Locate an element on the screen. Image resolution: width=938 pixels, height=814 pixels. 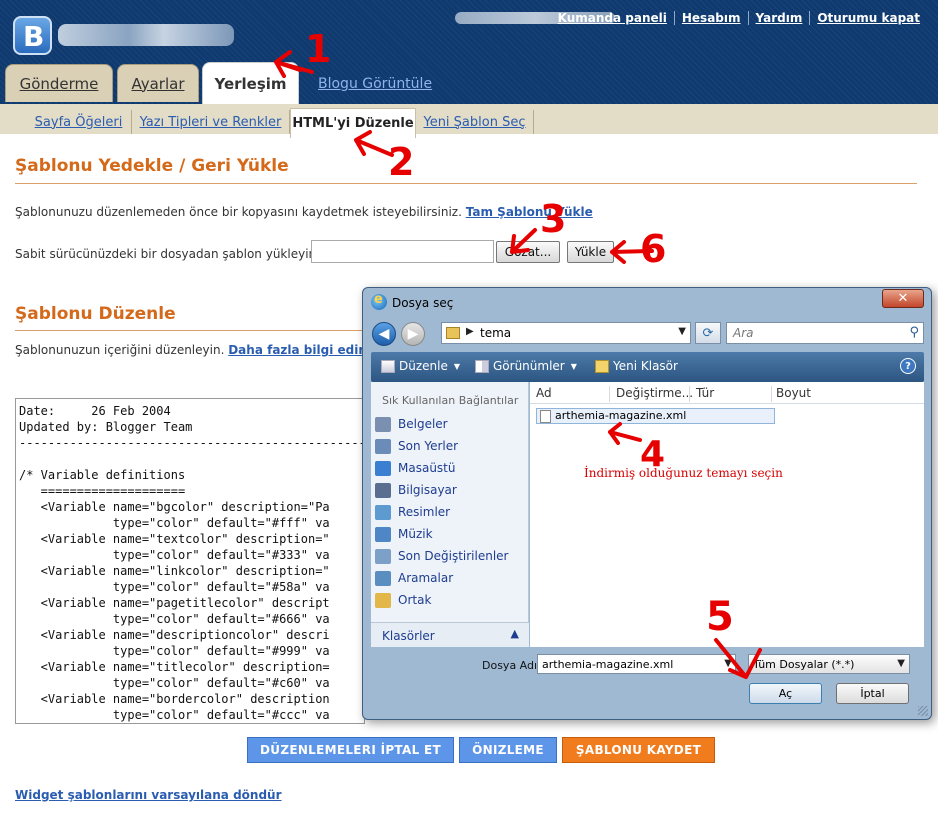
new-folder-button: Yeni Klasör is located at coordinates (636, 366).